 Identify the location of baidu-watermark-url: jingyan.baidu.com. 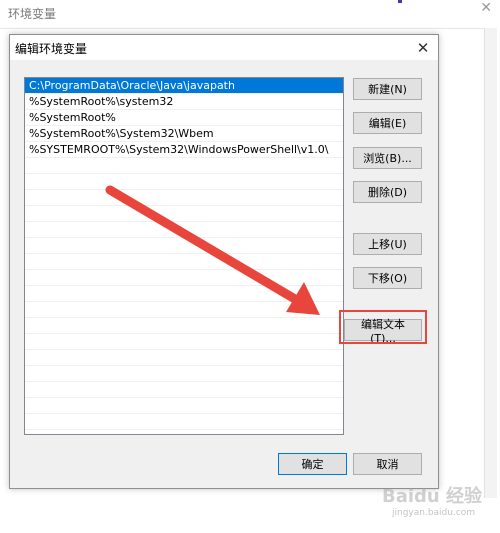
(434, 513).